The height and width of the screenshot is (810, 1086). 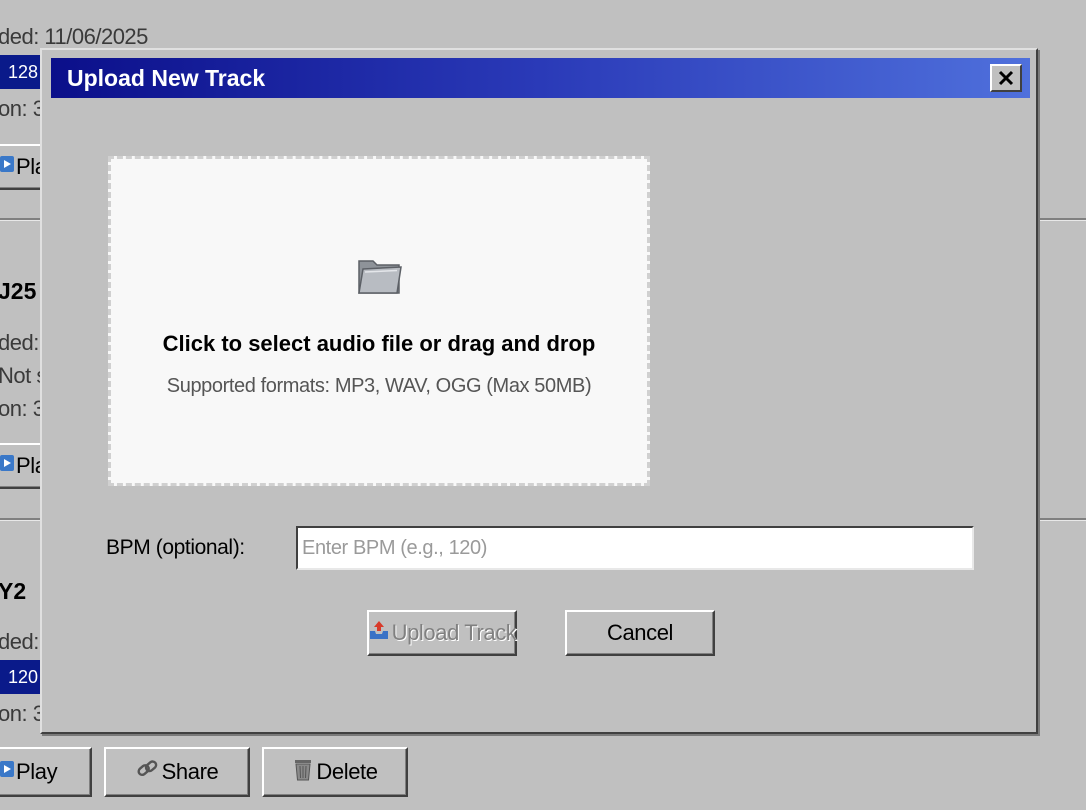 I want to click on share-button: Share, so click(x=177, y=772).